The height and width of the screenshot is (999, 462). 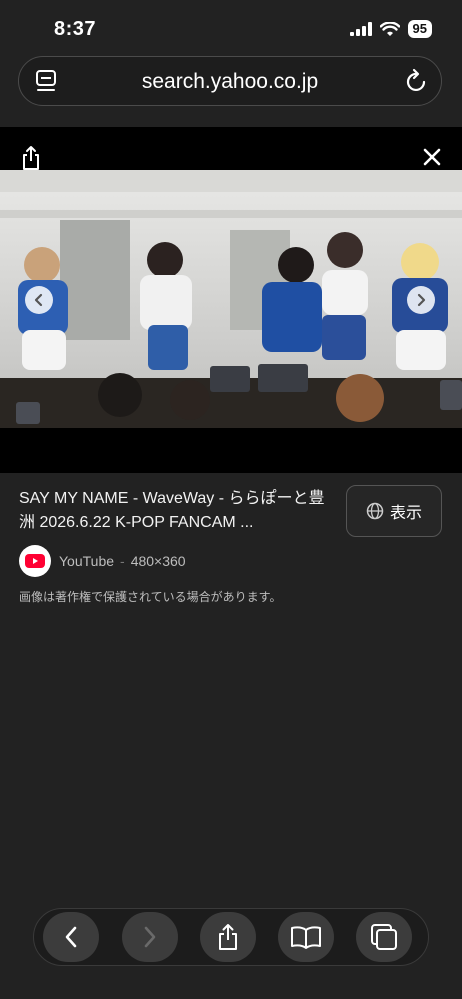 I want to click on signal-icon, so click(x=360, y=29).